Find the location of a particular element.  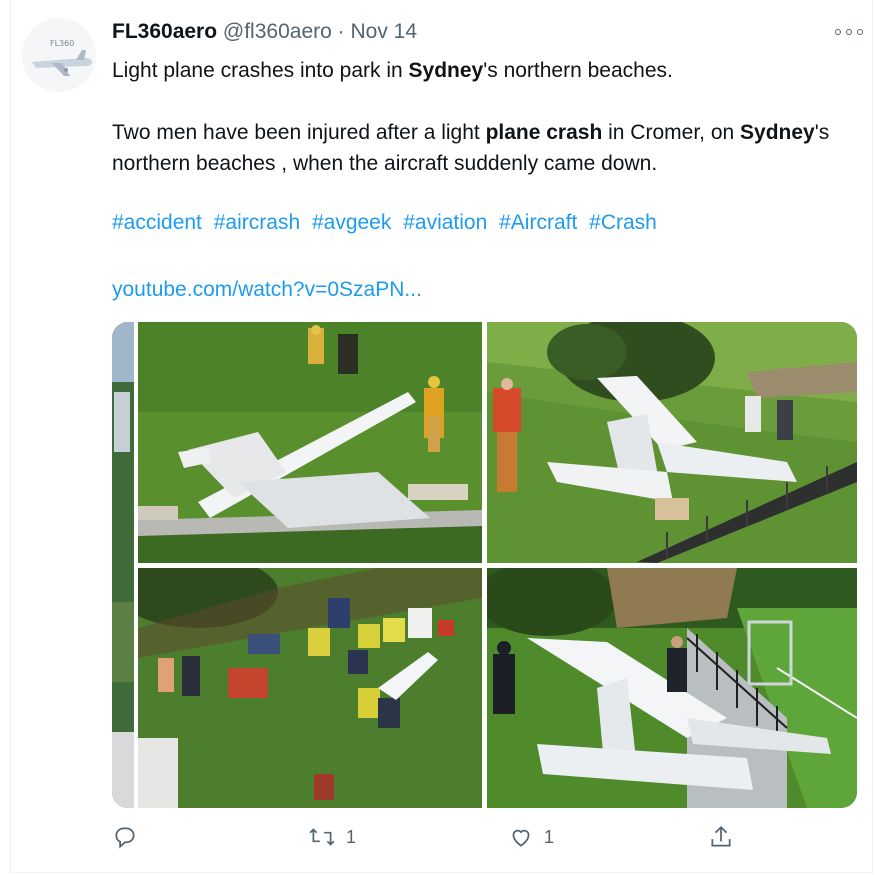

share-button is located at coordinates (721, 837).